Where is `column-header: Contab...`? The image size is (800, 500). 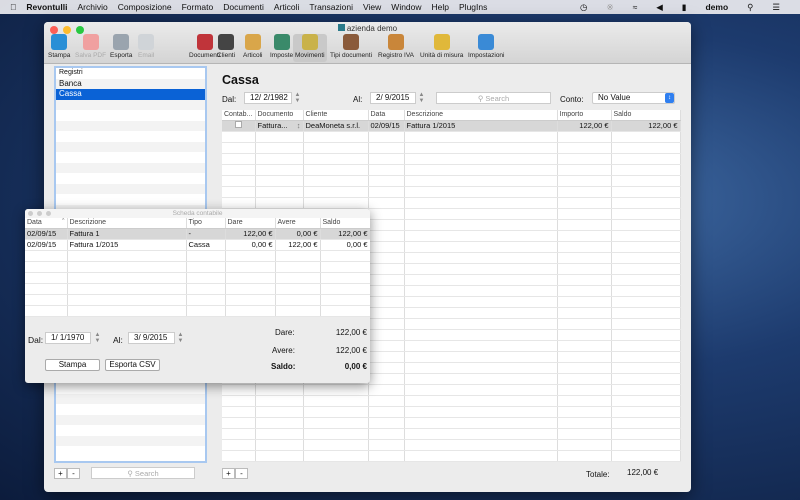 column-header: Contab... is located at coordinates (239, 115).